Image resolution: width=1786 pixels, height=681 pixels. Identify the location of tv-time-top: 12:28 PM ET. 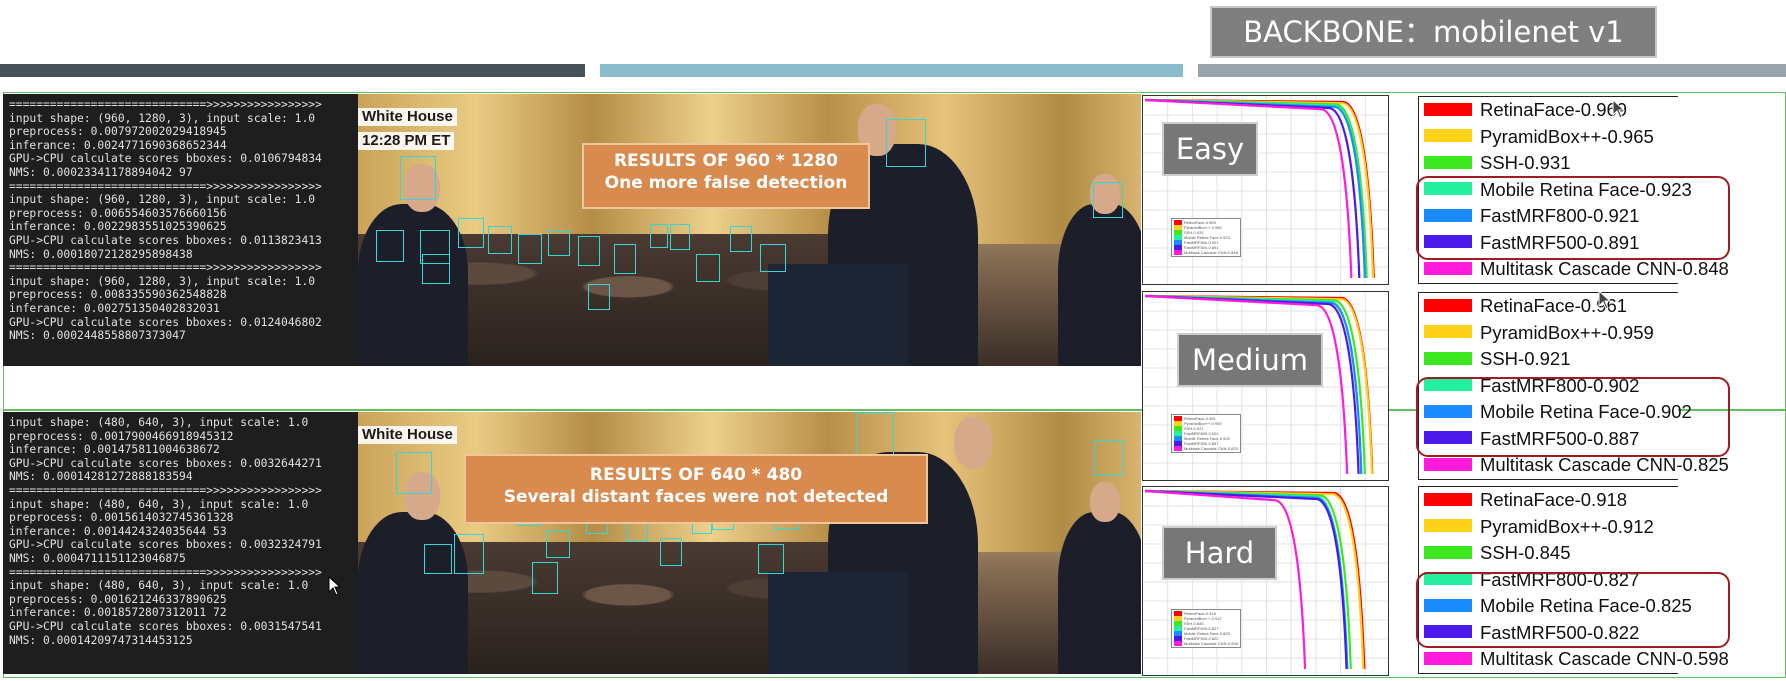
(406, 141).